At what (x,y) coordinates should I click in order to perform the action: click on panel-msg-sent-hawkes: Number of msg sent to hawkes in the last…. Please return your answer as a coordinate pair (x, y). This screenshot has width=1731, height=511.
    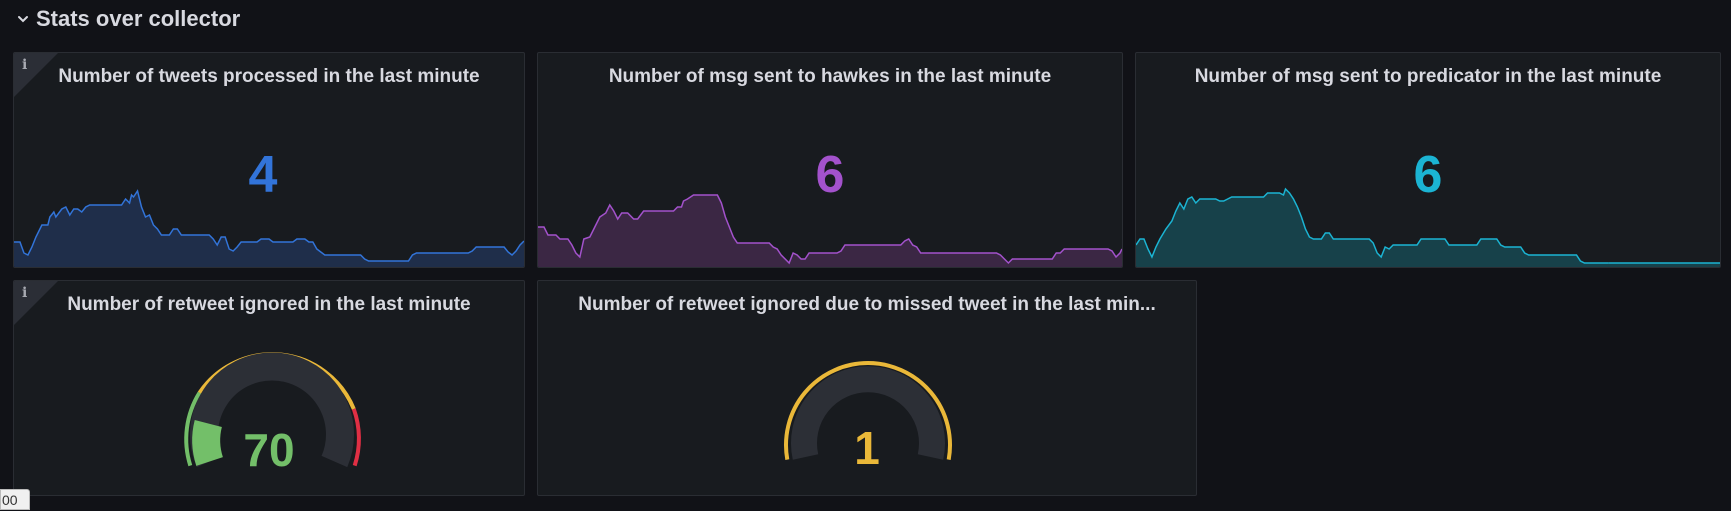
    Looking at the image, I should click on (830, 160).